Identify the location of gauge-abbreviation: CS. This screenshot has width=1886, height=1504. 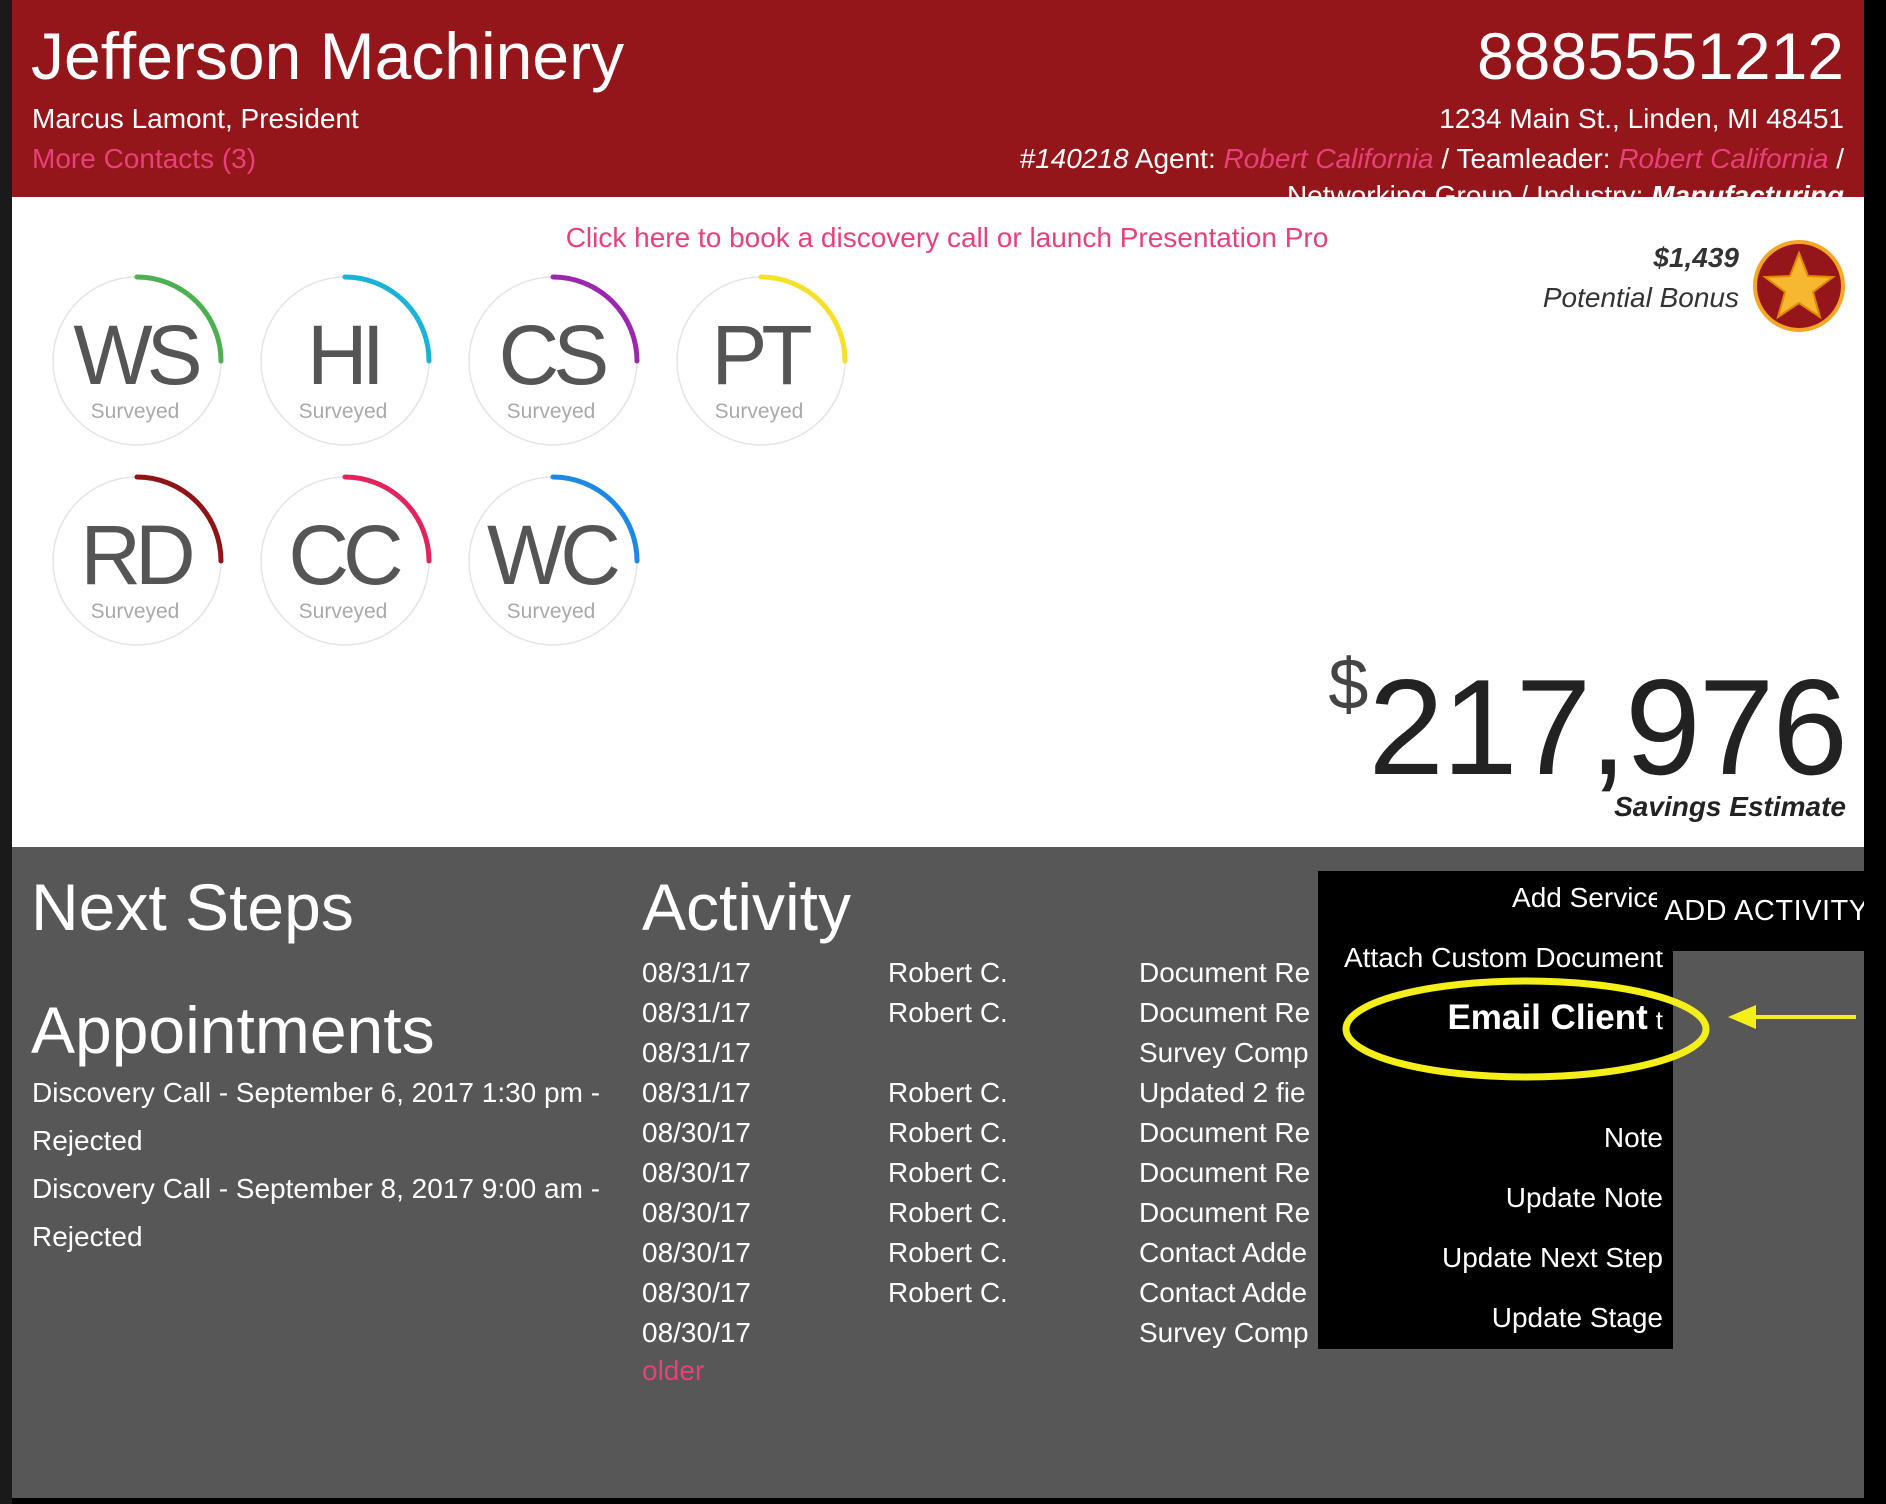
(554, 355).